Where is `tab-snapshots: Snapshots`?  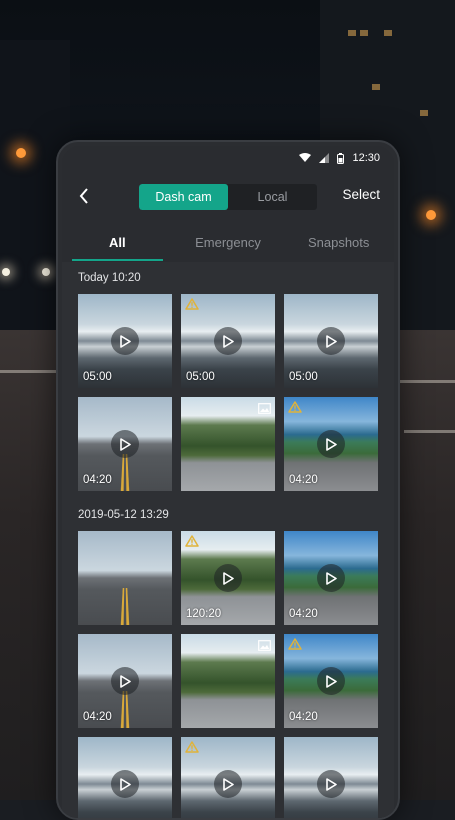 tab-snapshots: Snapshots is located at coordinates (338, 242).